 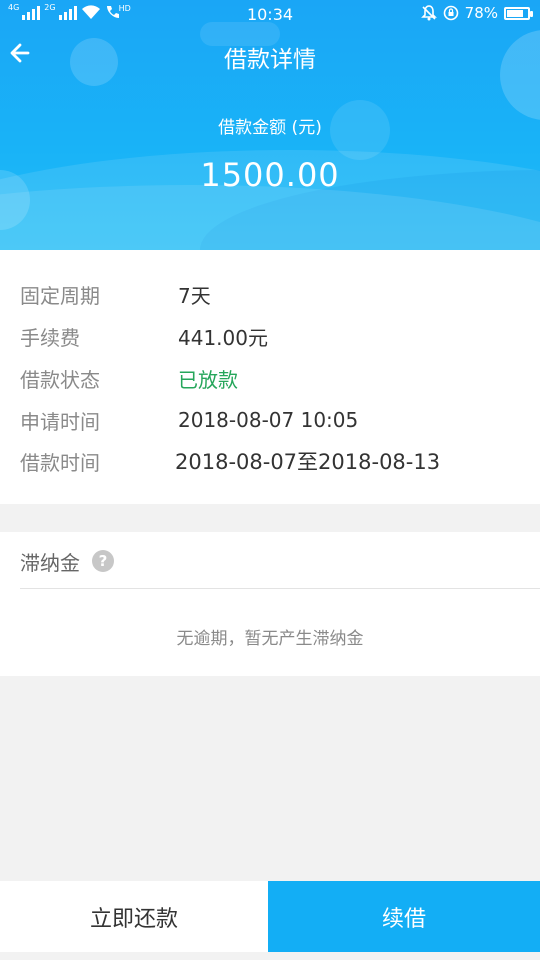 I want to click on battery-icon, so click(x=518, y=13).